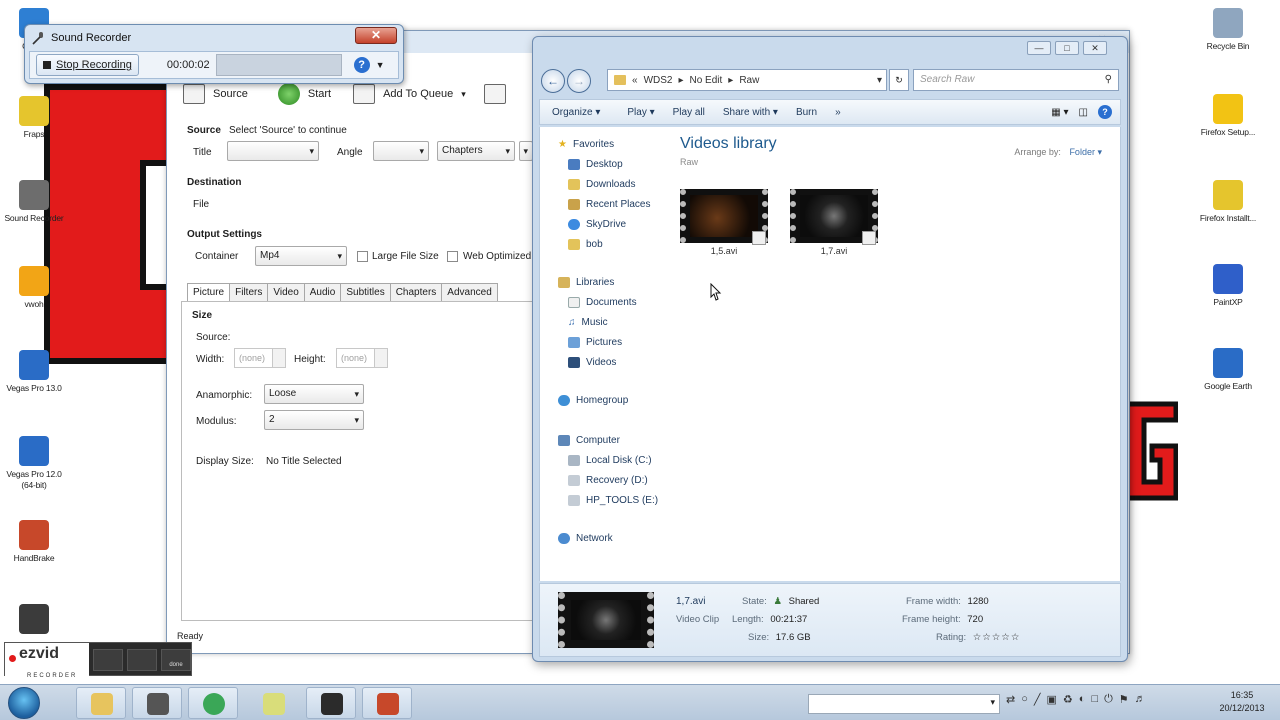 Image resolution: width=1280 pixels, height=720 pixels. What do you see at coordinates (24, 703) in the screenshot?
I see `start-button` at bounding box center [24, 703].